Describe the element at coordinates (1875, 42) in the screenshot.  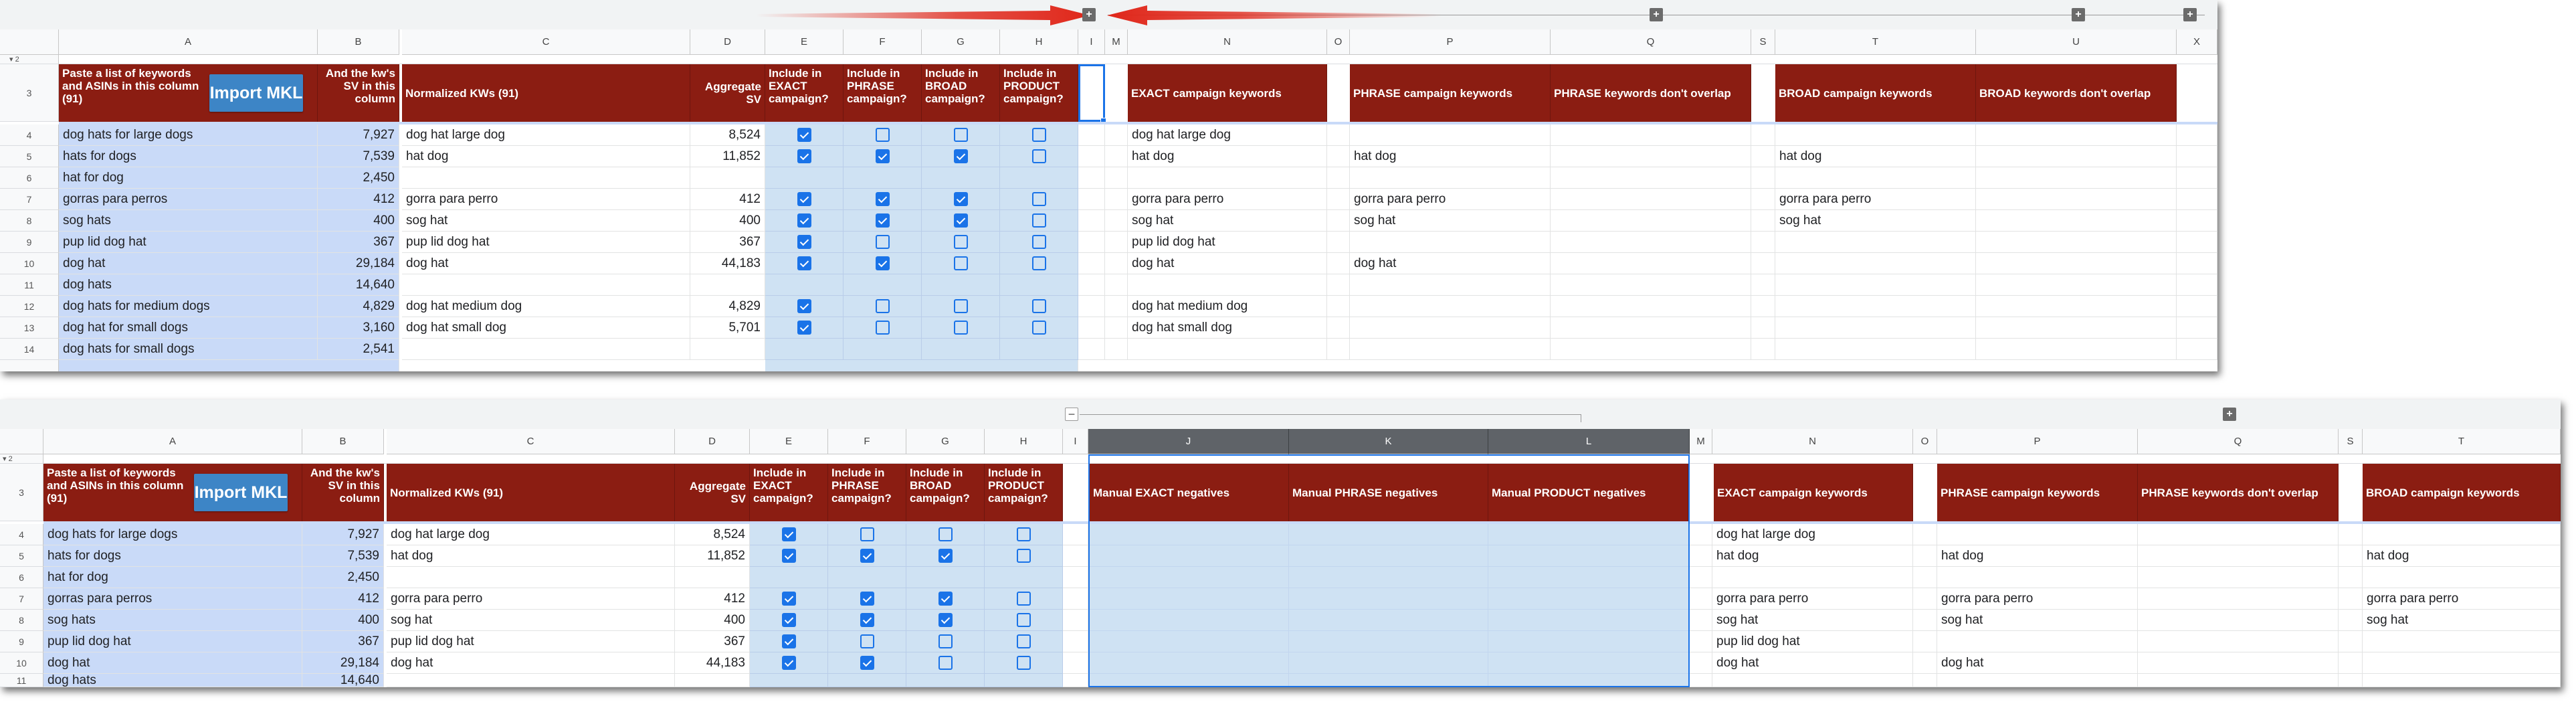
I see `column-header-t: T` at that location.